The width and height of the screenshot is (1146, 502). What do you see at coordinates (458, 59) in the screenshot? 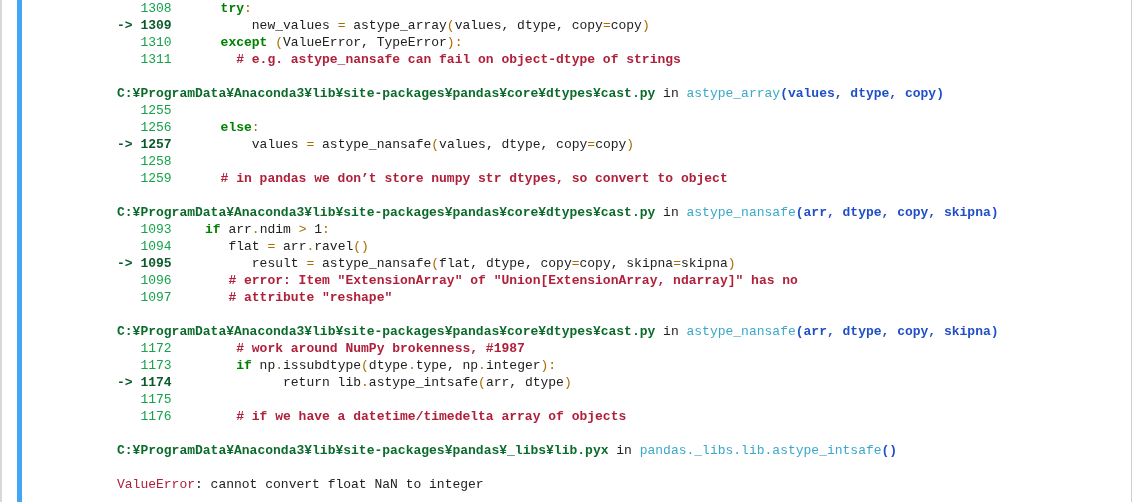
I see `code-line: # e.g. astype_nansafe can fail on object-dtype of strings` at bounding box center [458, 59].